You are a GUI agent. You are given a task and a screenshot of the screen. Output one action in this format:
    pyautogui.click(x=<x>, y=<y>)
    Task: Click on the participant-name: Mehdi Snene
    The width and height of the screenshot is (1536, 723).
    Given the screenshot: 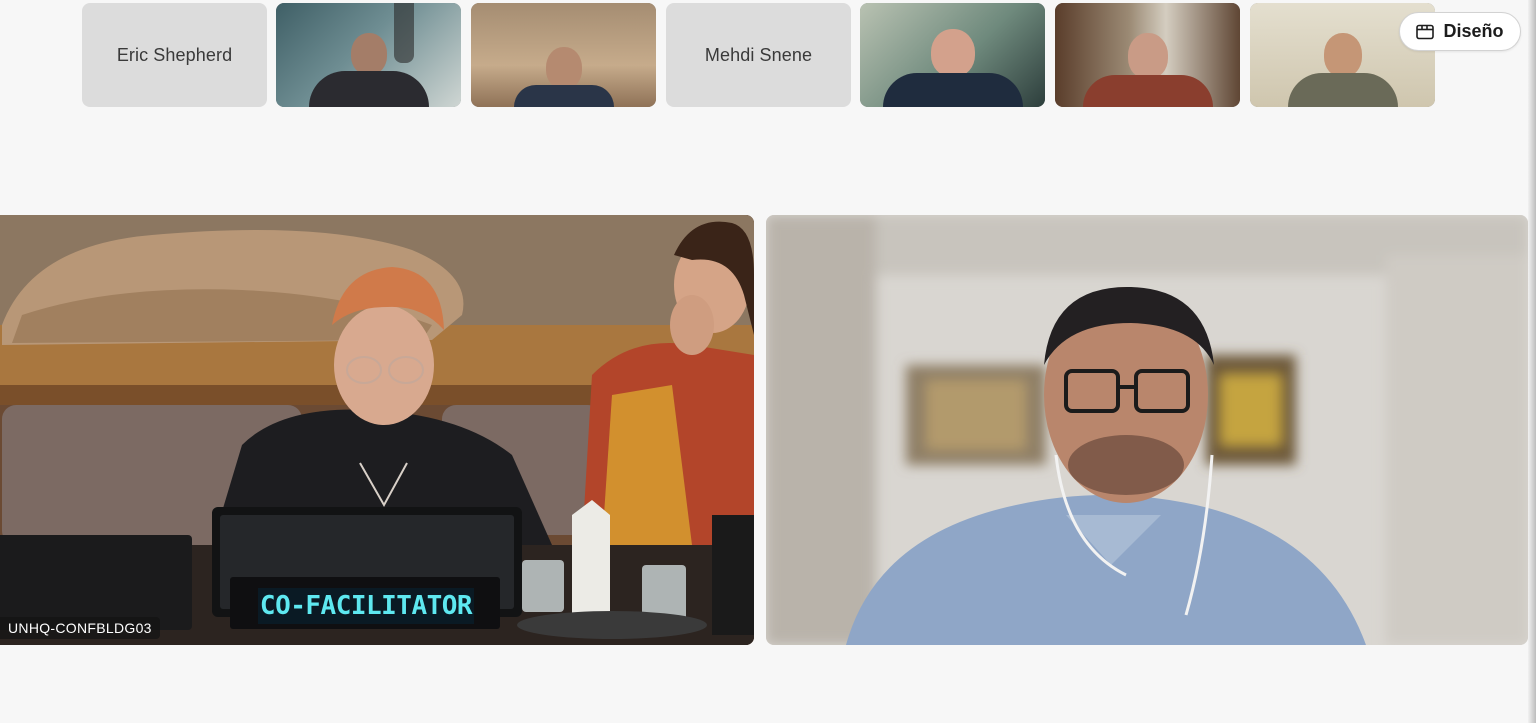 What is the action you would take?
    pyautogui.click(x=758, y=54)
    